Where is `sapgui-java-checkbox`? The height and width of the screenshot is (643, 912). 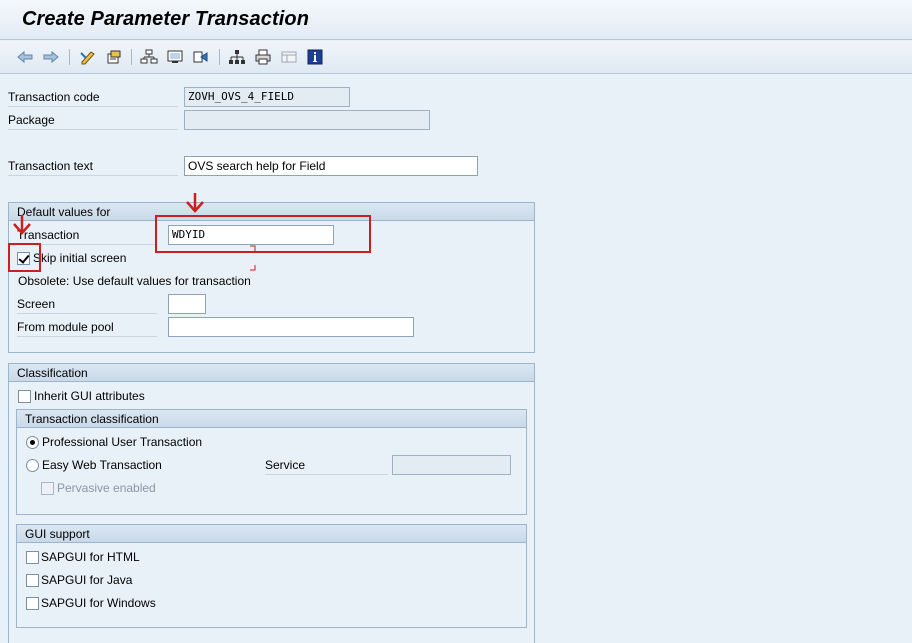 sapgui-java-checkbox is located at coordinates (32, 580).